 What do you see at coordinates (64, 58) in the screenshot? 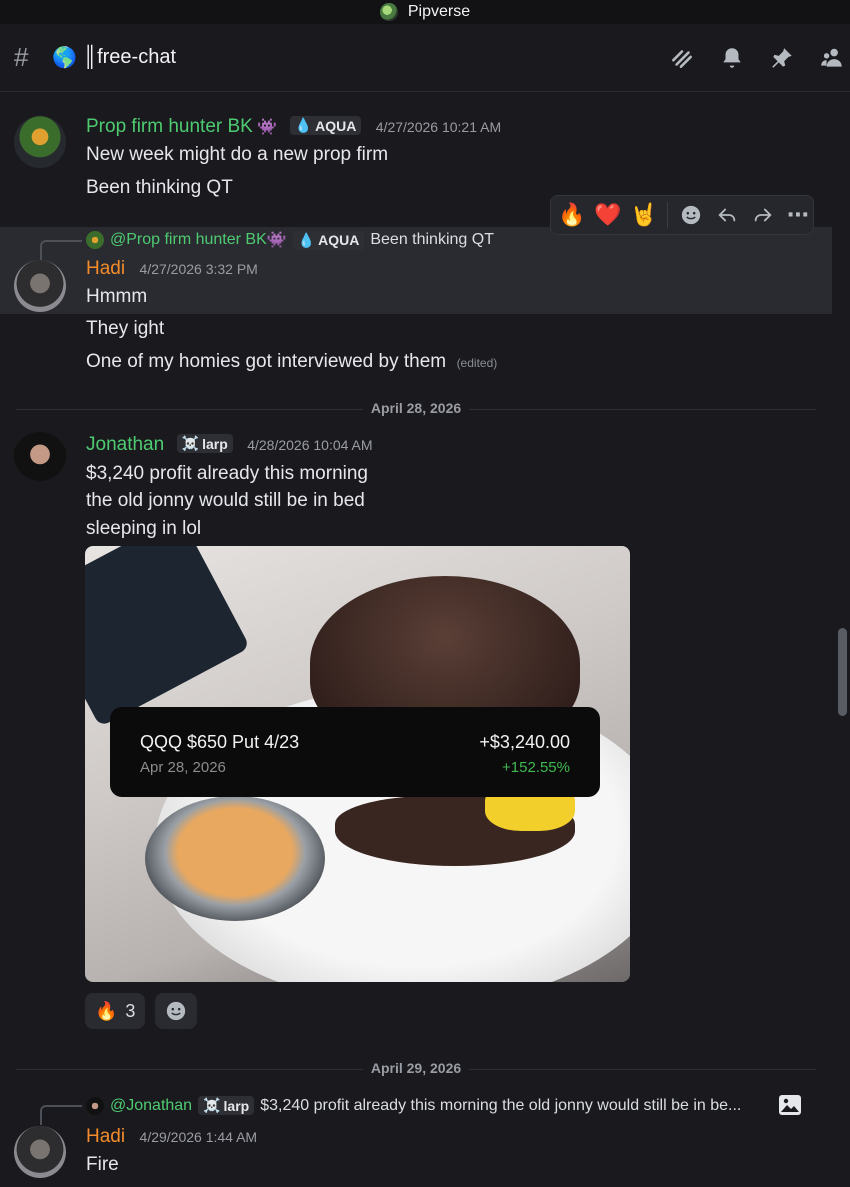
I see `globe-icon: 🌎` at bounding box center [64, 58].